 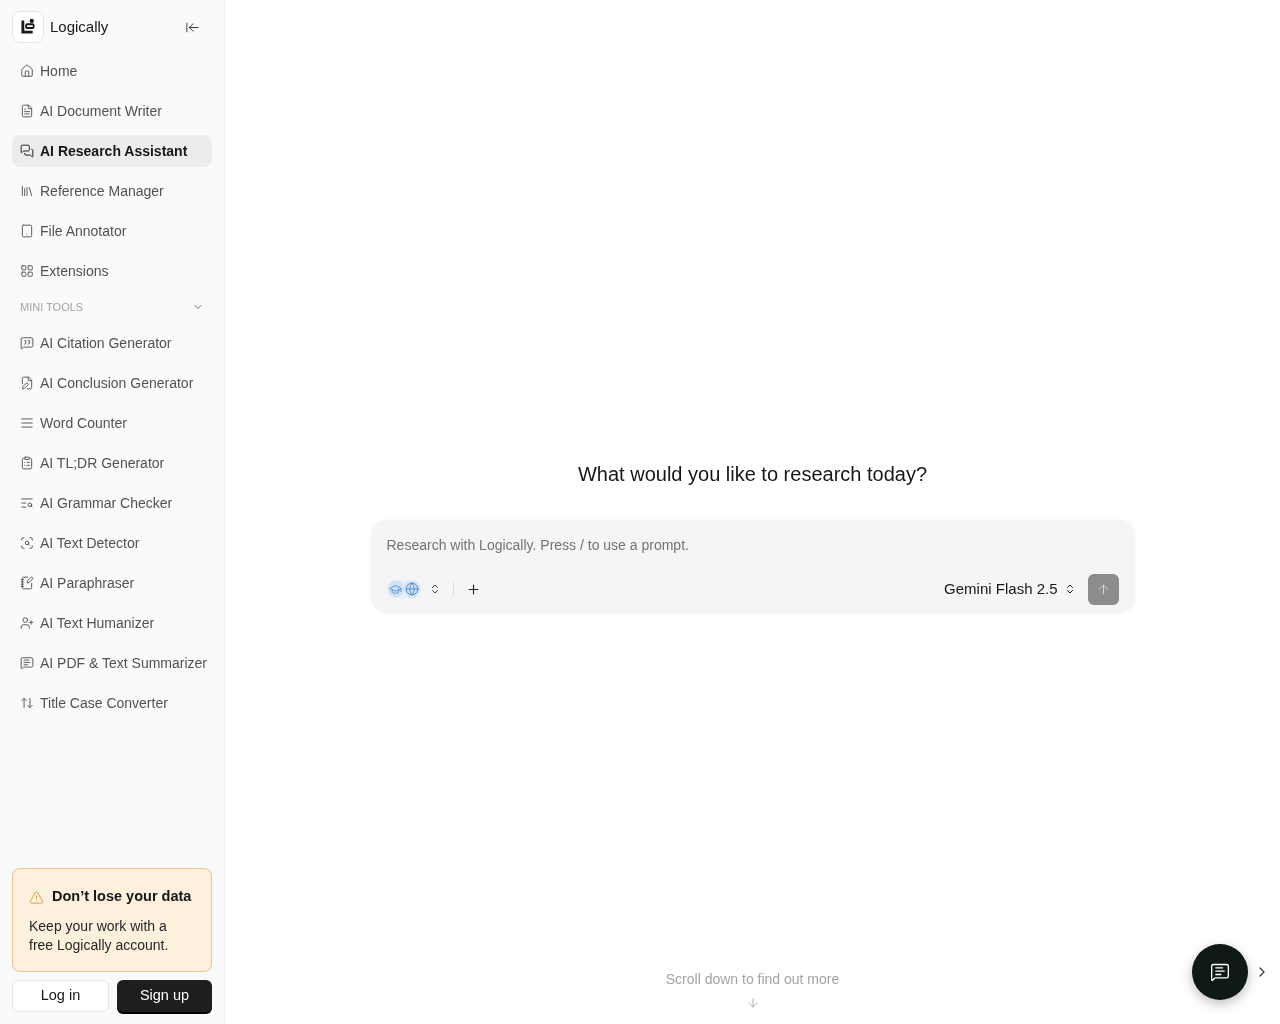 I want to click on sidebar-item: Title Case Converter, so click(x=112, y=703).